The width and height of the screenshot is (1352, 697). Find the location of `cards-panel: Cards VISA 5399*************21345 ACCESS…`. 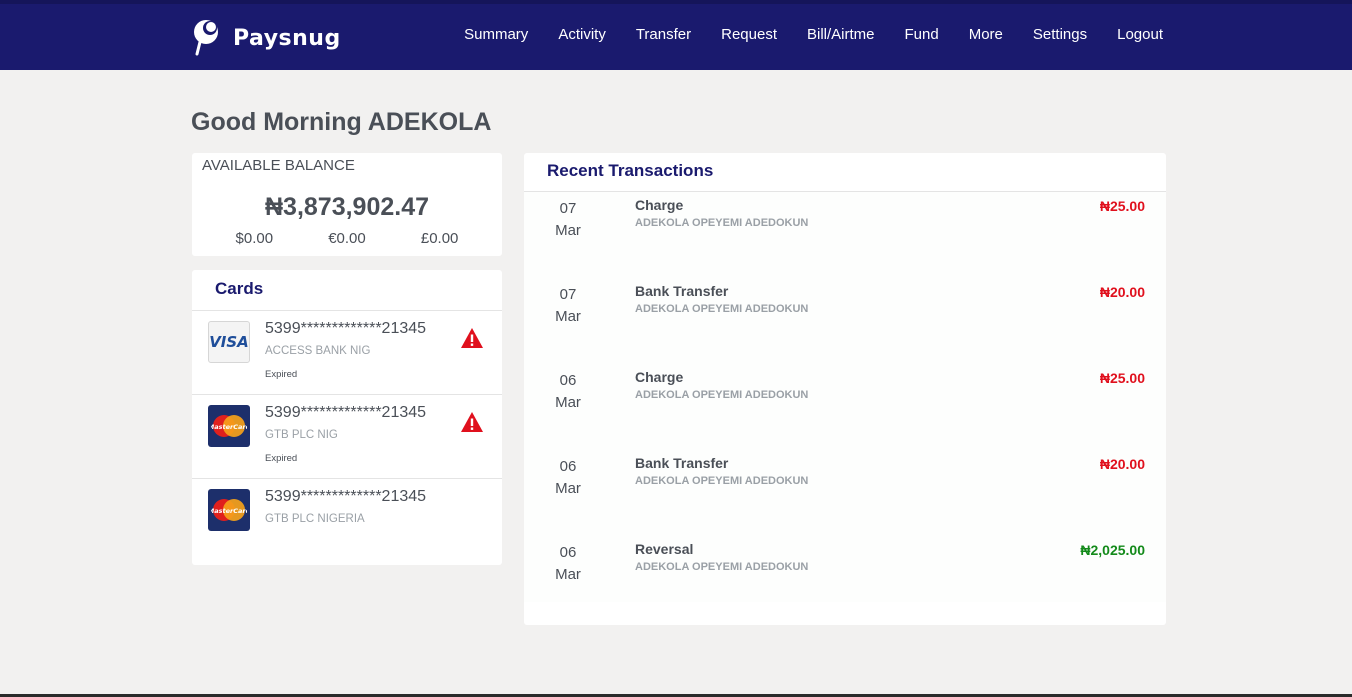

cards-panel: Cards VISA 5399*************21345 ACCESS… is located at coordinates (347, 417).